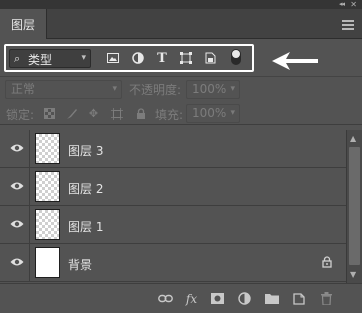  What do you see at coordinates (181, 298) in the screenshot?
I see `panel-bottom-toolbar: fx` at bounding box center [181, 298].